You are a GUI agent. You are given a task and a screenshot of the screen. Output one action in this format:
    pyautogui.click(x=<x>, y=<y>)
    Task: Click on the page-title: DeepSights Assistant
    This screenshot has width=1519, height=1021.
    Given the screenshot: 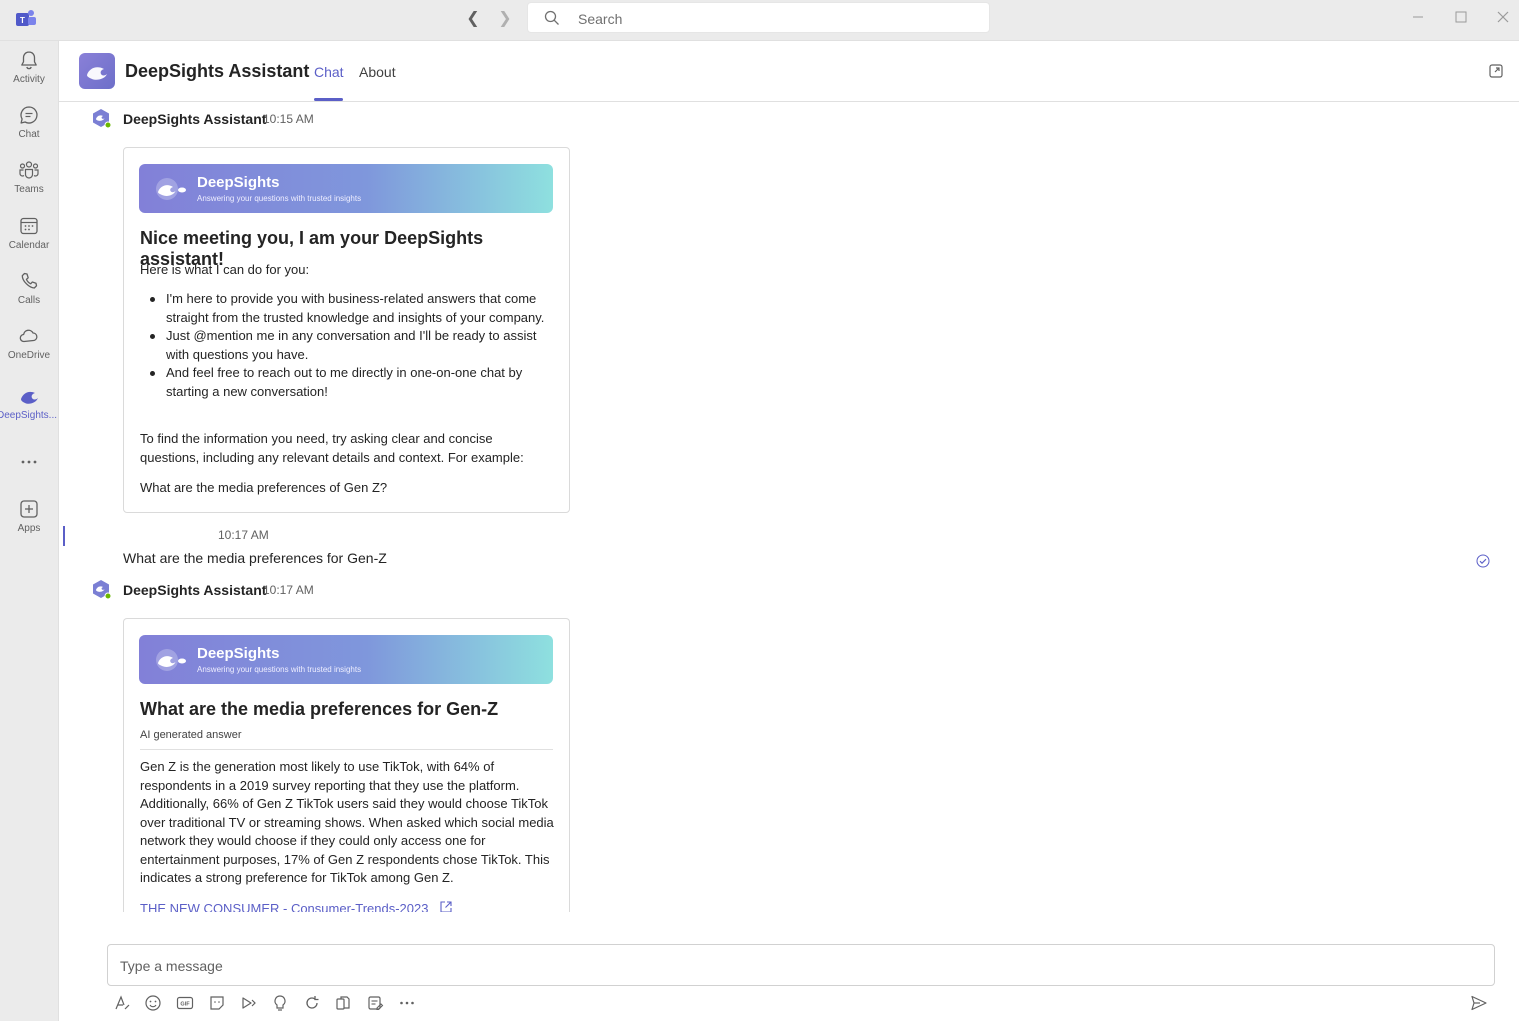 What is the action you would take?
    pyautogui.click(x=217, y=71)
    